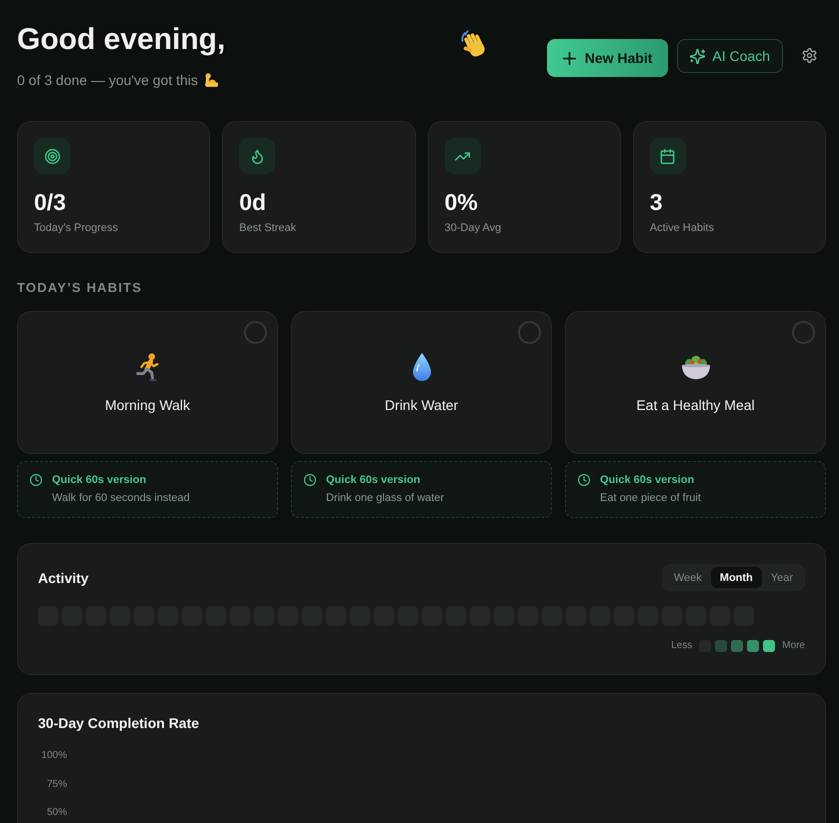 The image size is (839, 823). What do you see at coordinates (121, 40) in the screenshot?
I see `greeting-title: Good evening,` at bounding box center [121, 40].